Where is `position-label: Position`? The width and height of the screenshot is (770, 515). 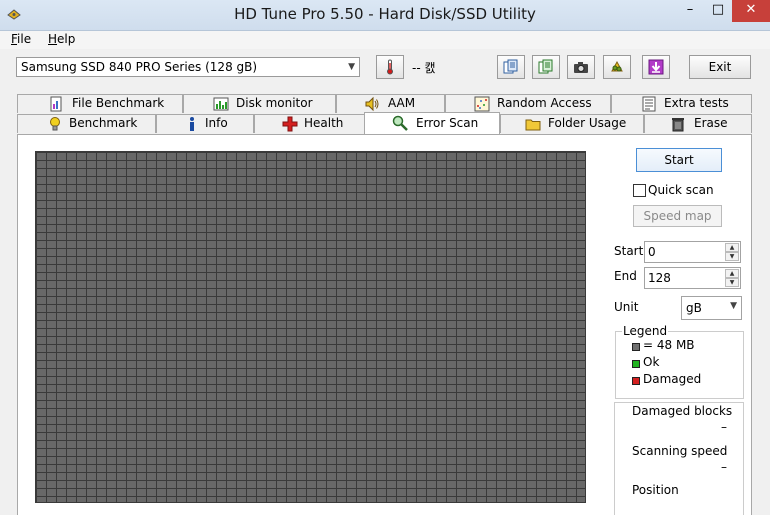
position-label: Position is located at coordinates (655, 490).